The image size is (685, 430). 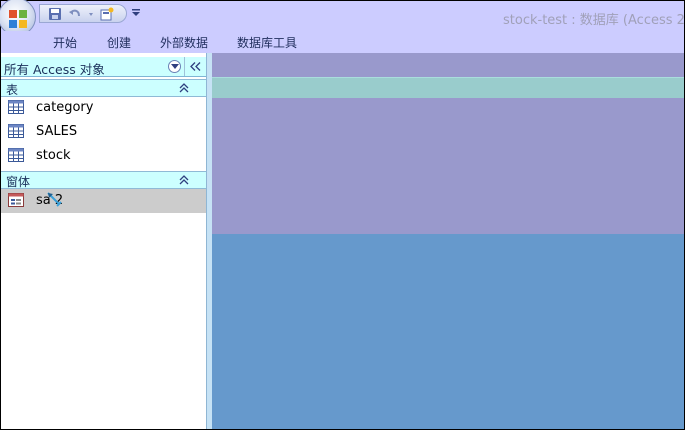 I want to click on group-label: 窗体, so click(x=18, y=182).